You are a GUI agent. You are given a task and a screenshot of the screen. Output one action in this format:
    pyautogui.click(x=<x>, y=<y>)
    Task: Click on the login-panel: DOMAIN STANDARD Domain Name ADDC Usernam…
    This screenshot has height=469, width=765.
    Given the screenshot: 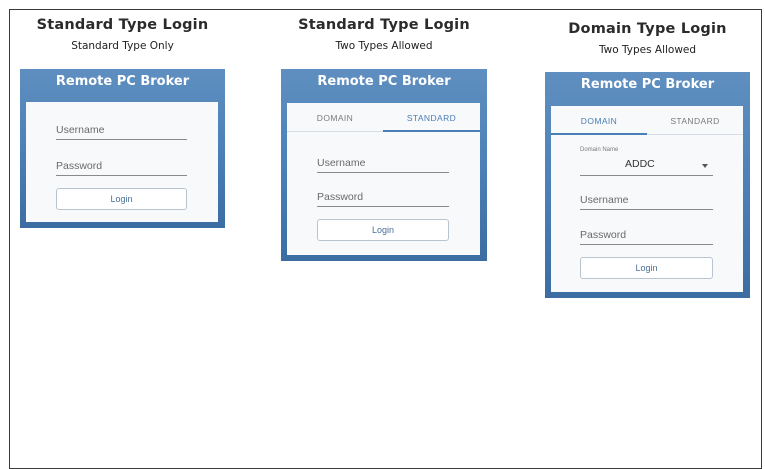 What is the action you would take?
    pyautogui.click(x=647, y=199)
    